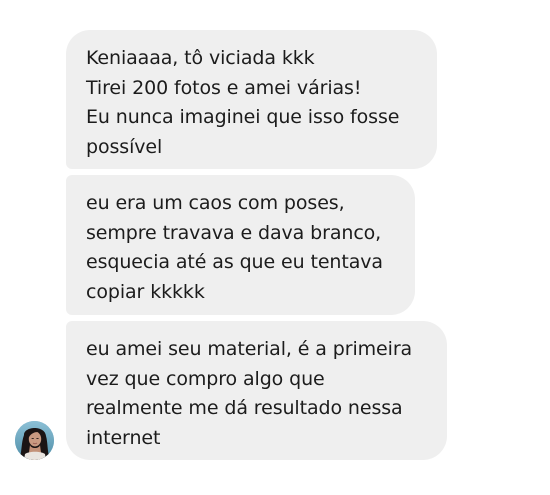 The image size is (550, 495). What do you see at coordinates (244, 408) in the screenshot?
I see `message-text-line: realmente me dá resultado nessa` at bounding box center [244, 408].